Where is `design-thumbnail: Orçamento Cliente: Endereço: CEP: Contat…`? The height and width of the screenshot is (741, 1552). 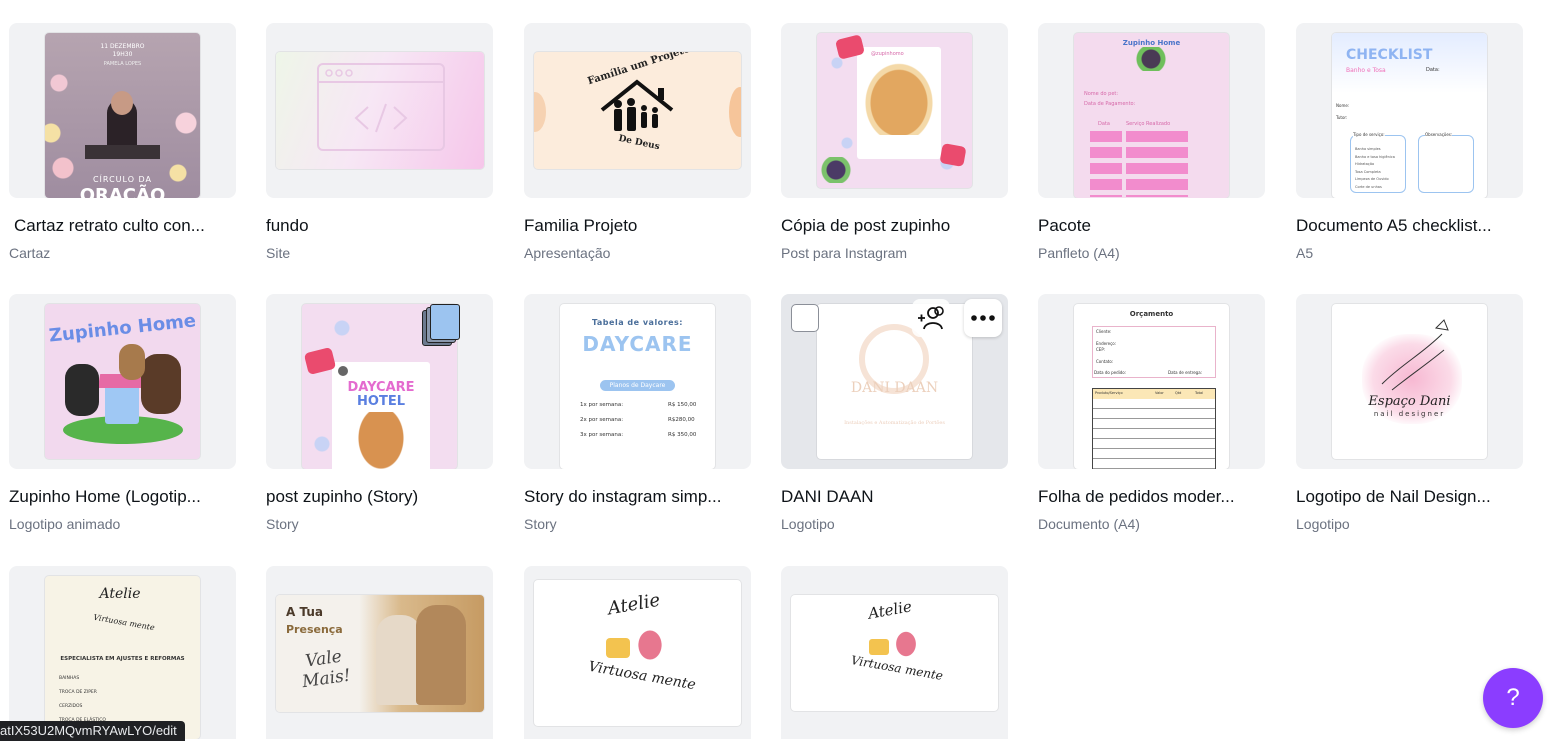 design-thumbnail: Orçamento Cliente: Endereço: CEP: Contat… is located at coordinates (1151, 381).